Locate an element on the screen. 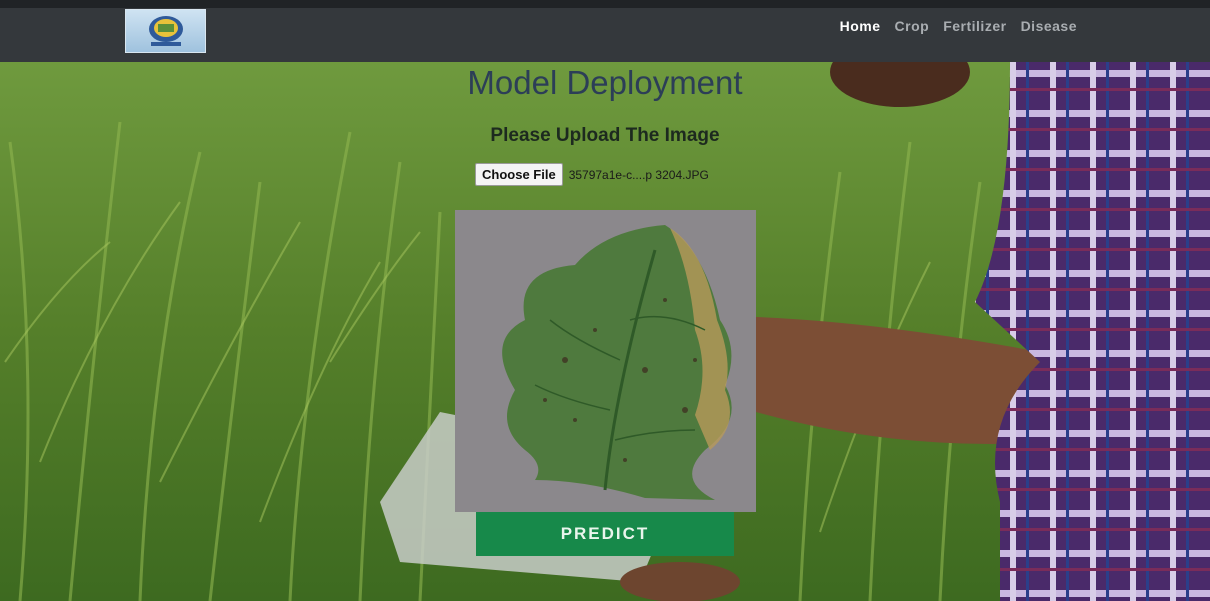 The width and height of the screenshot is (1210, 601). logo-emblem-icon is located at coordinates (165, 31).